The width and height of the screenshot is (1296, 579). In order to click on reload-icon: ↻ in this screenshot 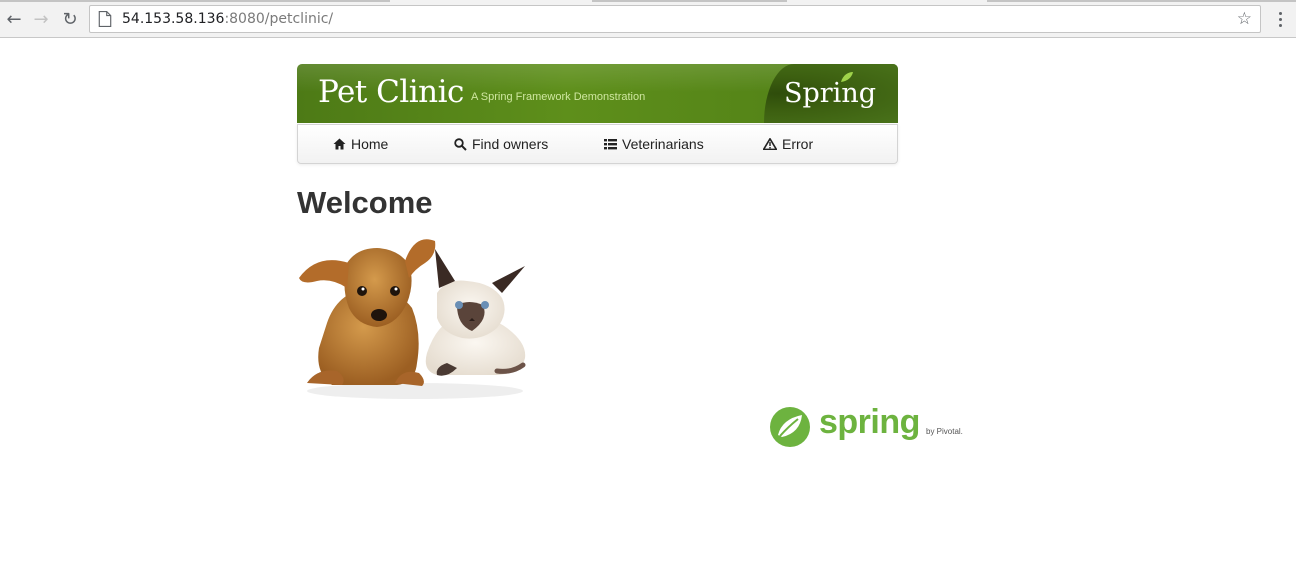, I will do `click(70, 19)`.